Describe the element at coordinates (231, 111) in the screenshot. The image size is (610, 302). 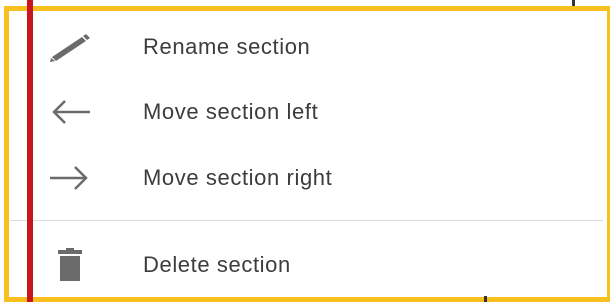
I see `menu-item-label: Move section left` at that location.